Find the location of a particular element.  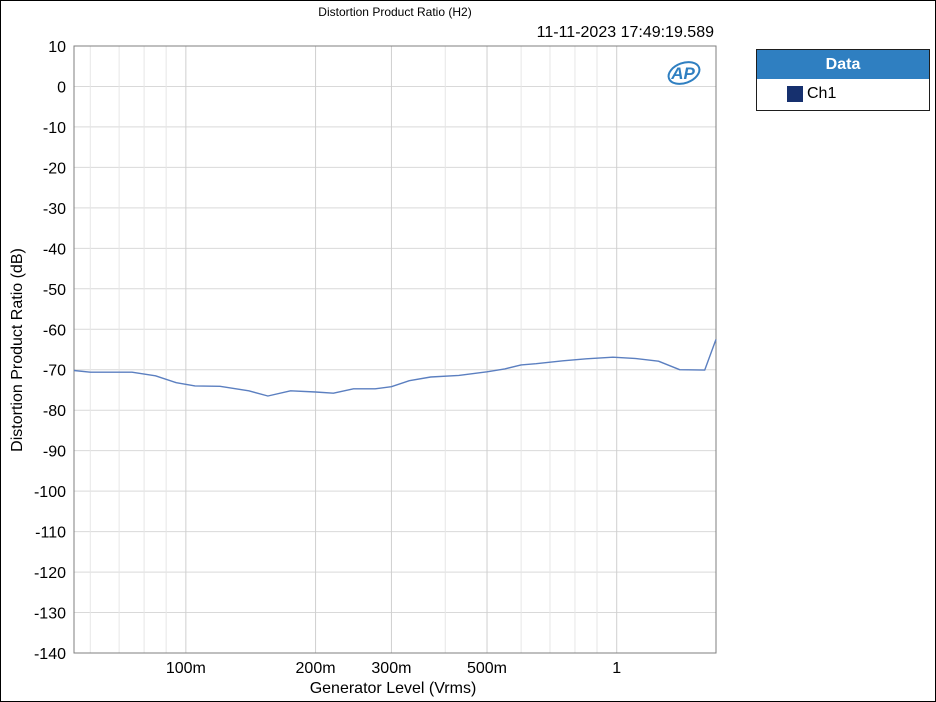

series-line-ch1 is located at coordinates (395, 368).